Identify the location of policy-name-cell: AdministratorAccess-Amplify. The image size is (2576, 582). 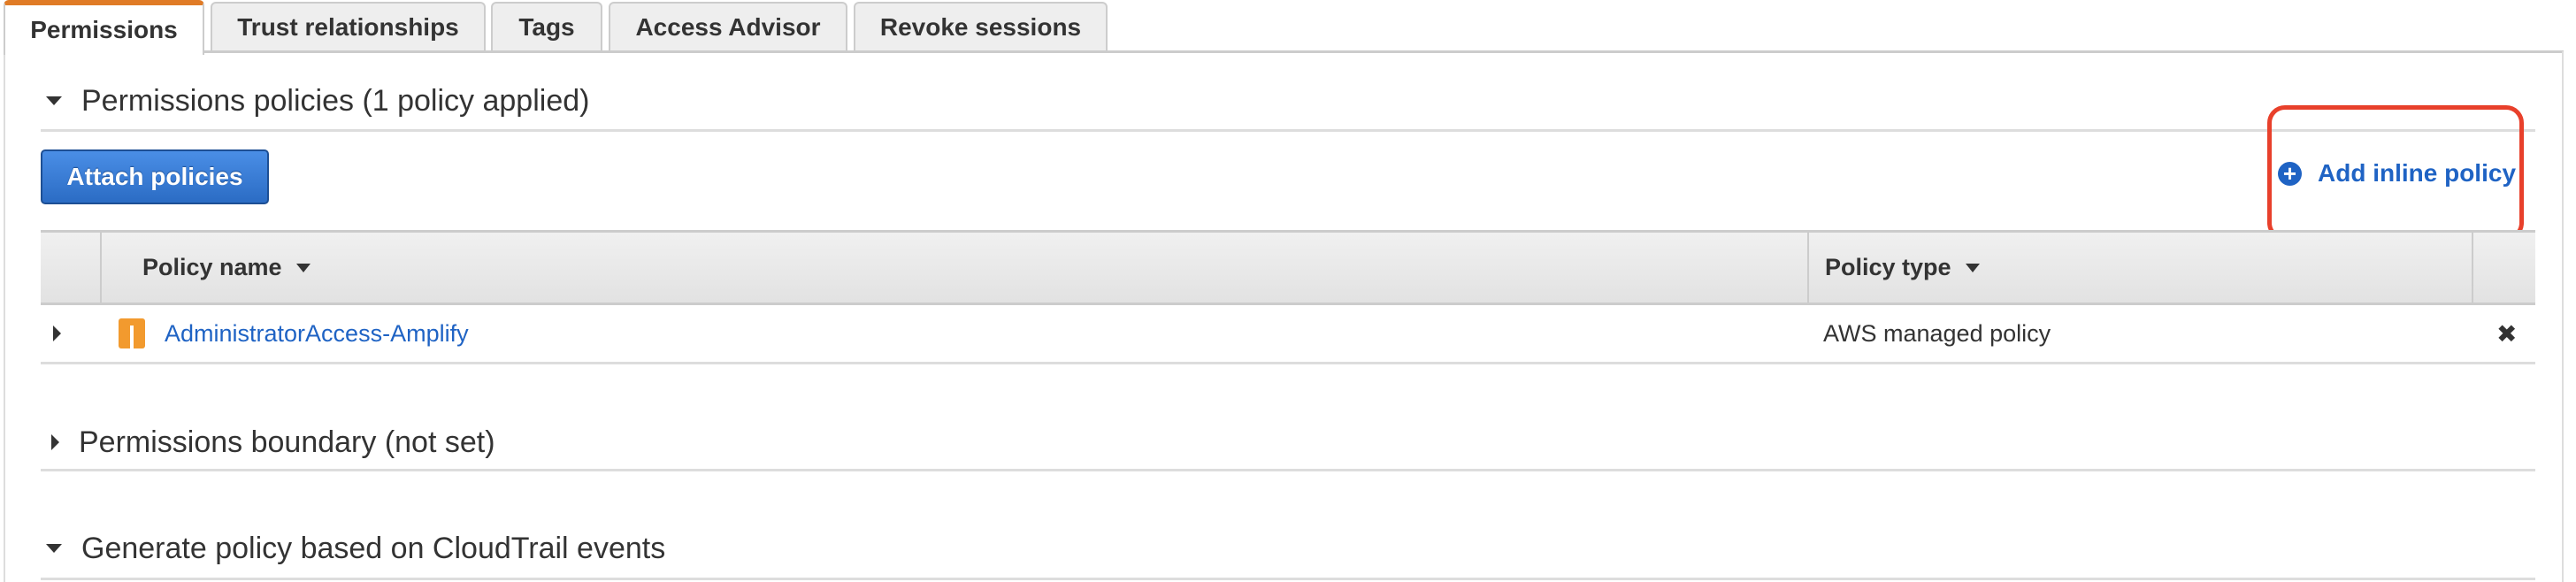
(294, 333).